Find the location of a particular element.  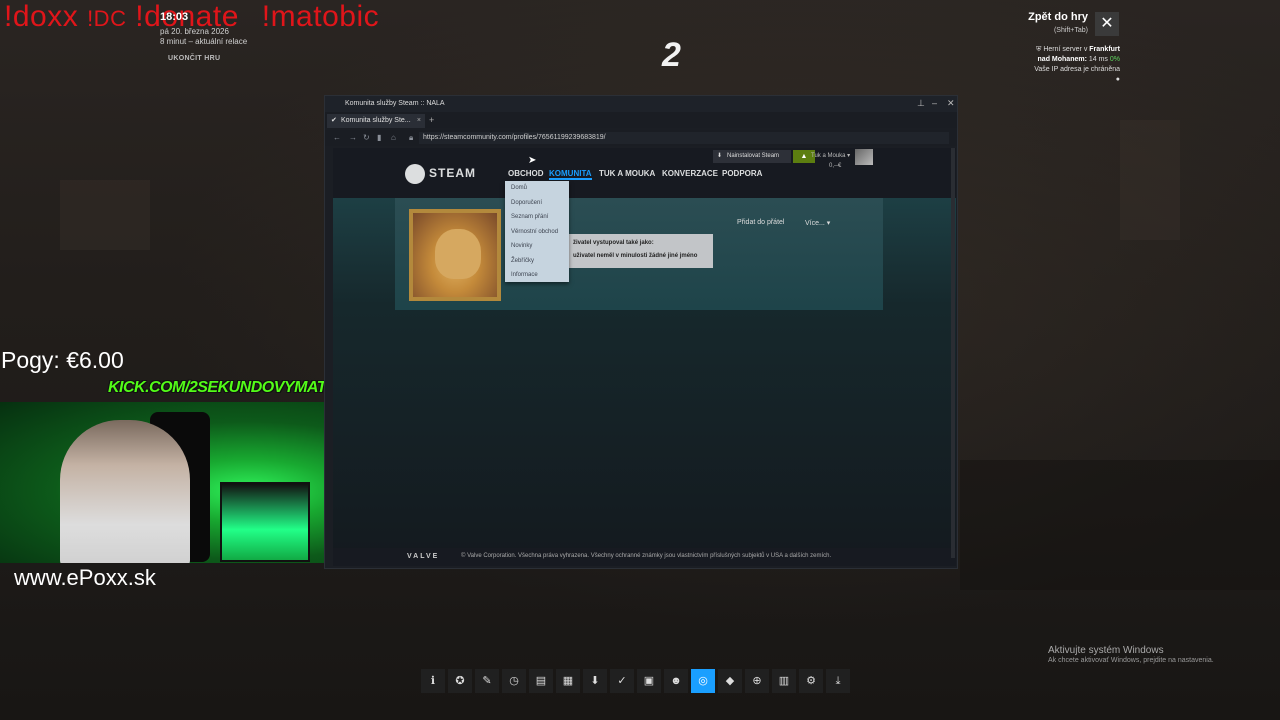

tooltip-line1: živatel vystupoval také jako: is located at coordinates (613, 243).